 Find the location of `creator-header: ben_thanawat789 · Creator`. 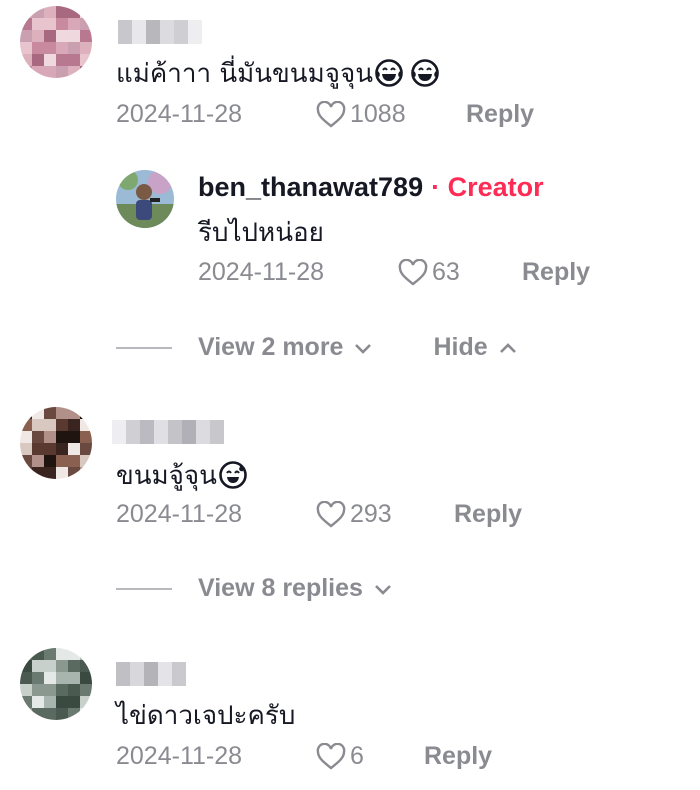

creator-header: ben_thanawat789 · Creator is located at coordinates (371, 187).